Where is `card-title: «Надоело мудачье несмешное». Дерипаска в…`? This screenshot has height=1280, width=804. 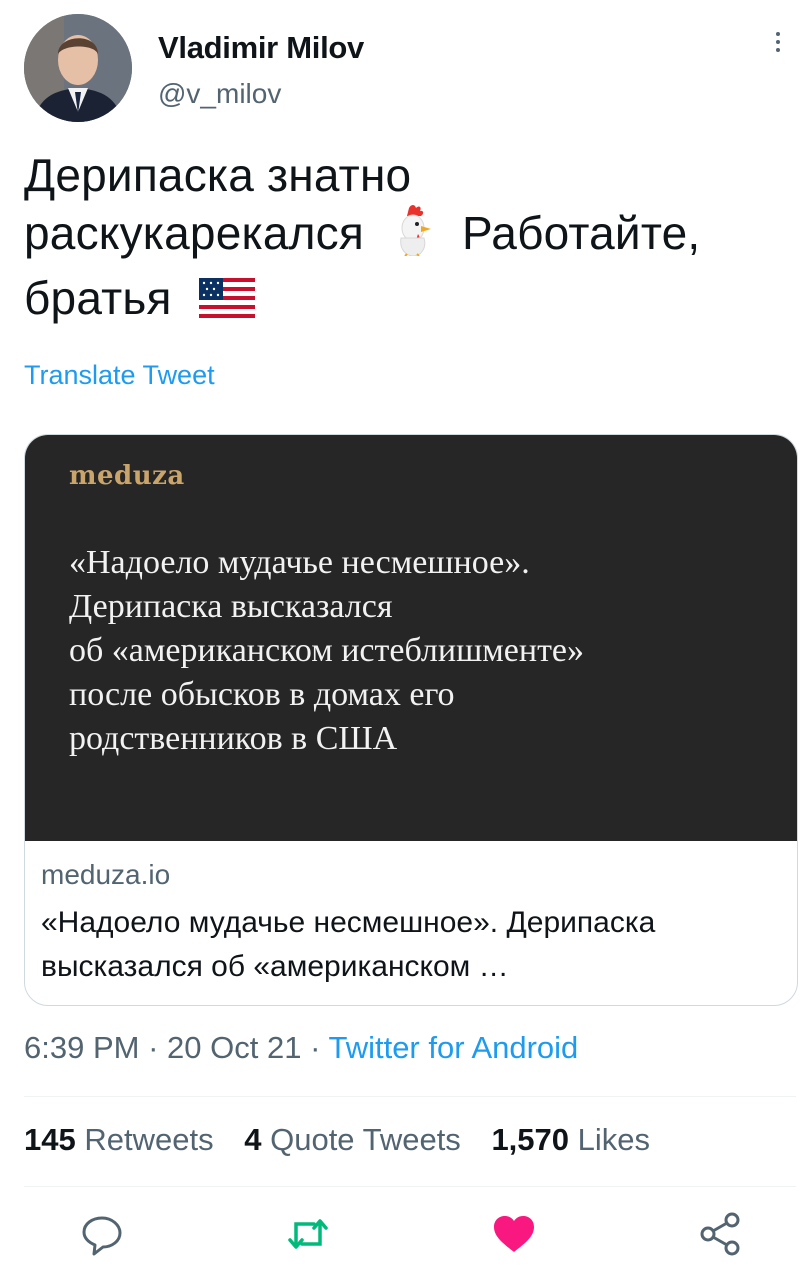
card-title: «Надоело мудачье несмешное». Дерипаска в… is located at coordinates (348, 944).